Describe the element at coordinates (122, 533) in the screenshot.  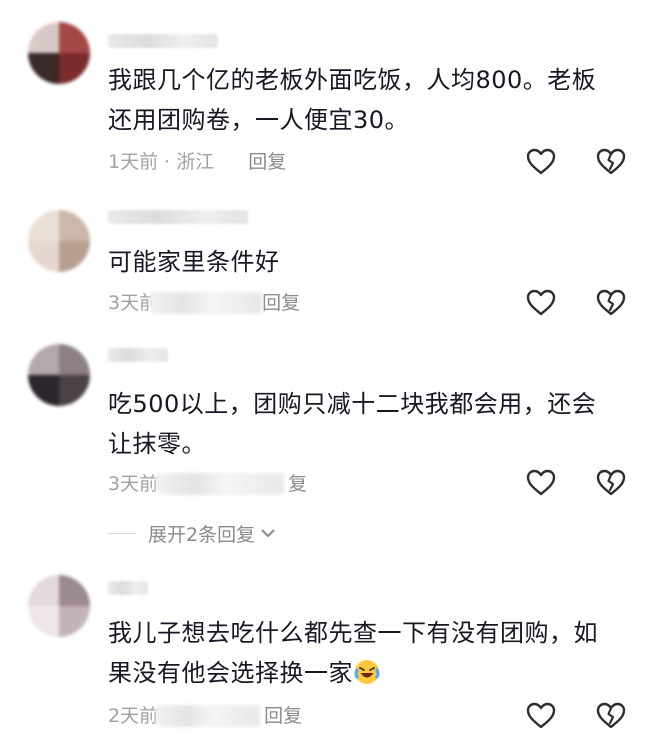
I see `divider-line` at that location.